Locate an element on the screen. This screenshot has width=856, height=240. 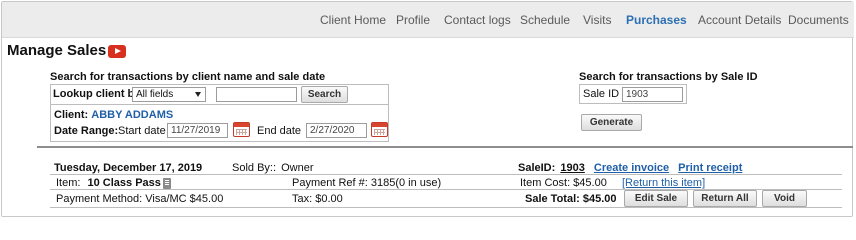
item-row: Item: 10 Class Pass is located at coordinates (108, 183).